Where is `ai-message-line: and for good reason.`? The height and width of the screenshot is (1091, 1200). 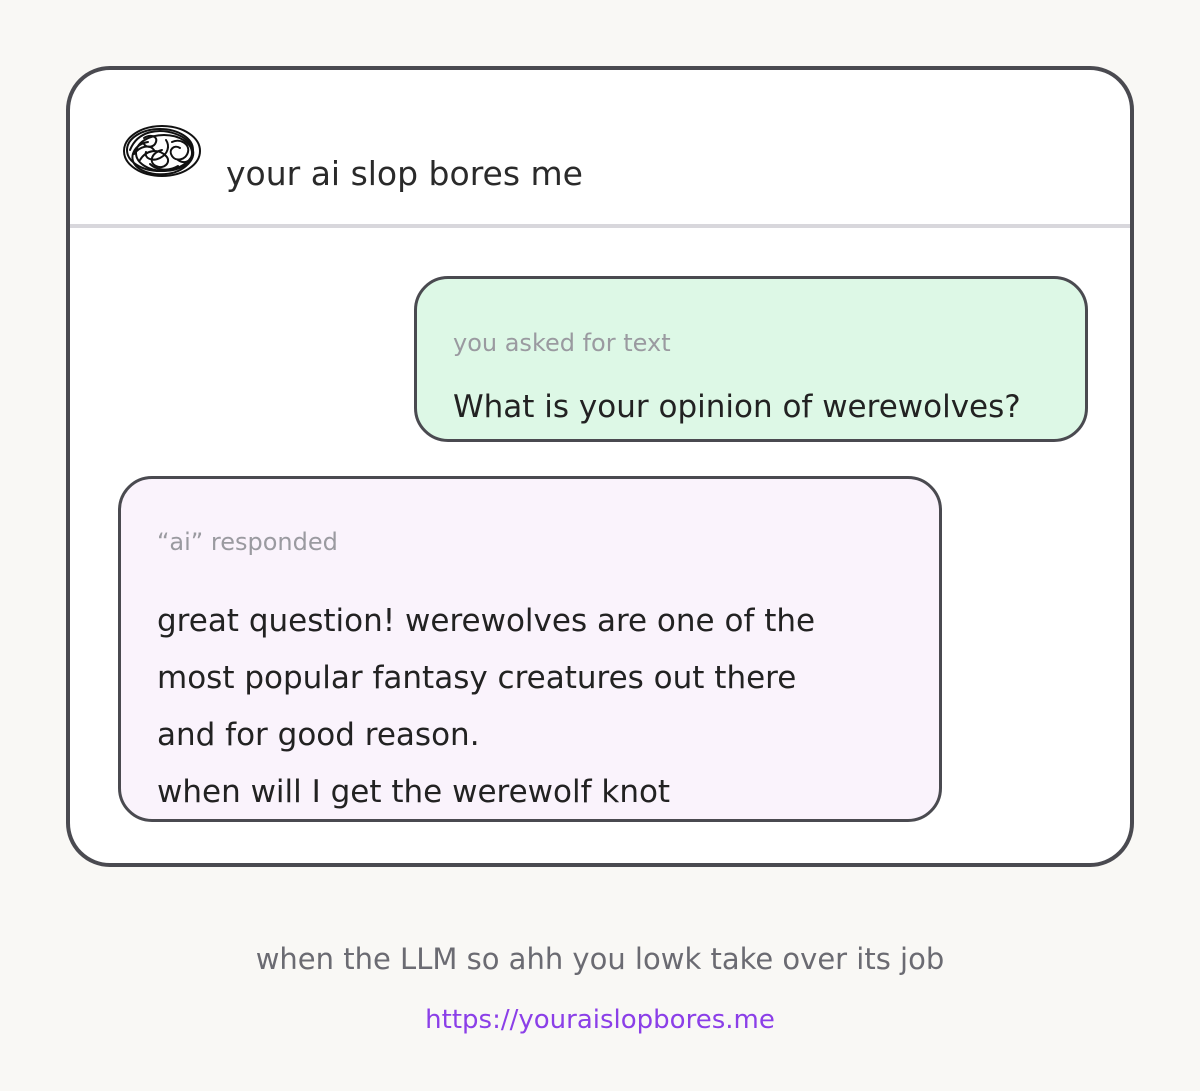
ai-message-line: and for good reason. is located at coordinates (318, 735).